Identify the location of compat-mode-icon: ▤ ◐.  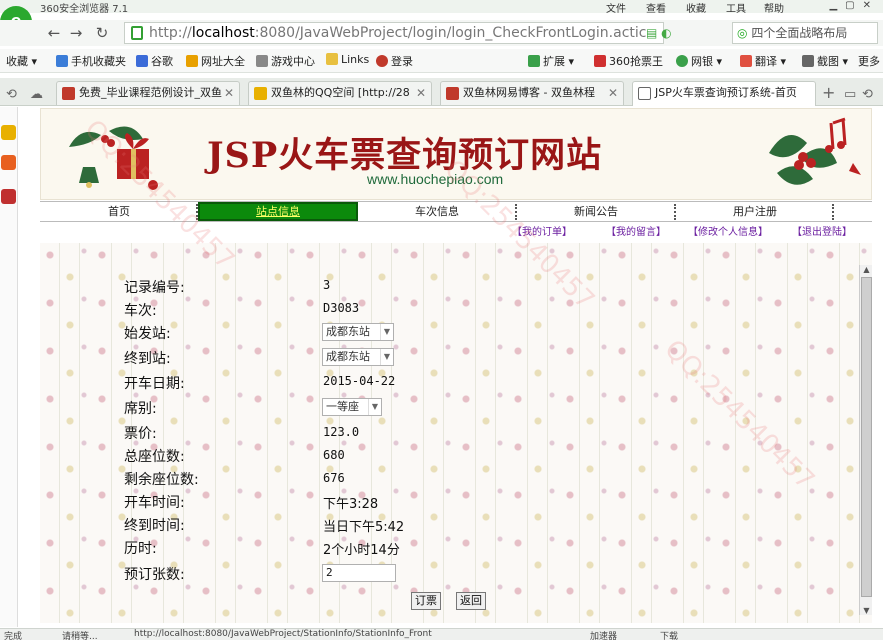
(659, 33).